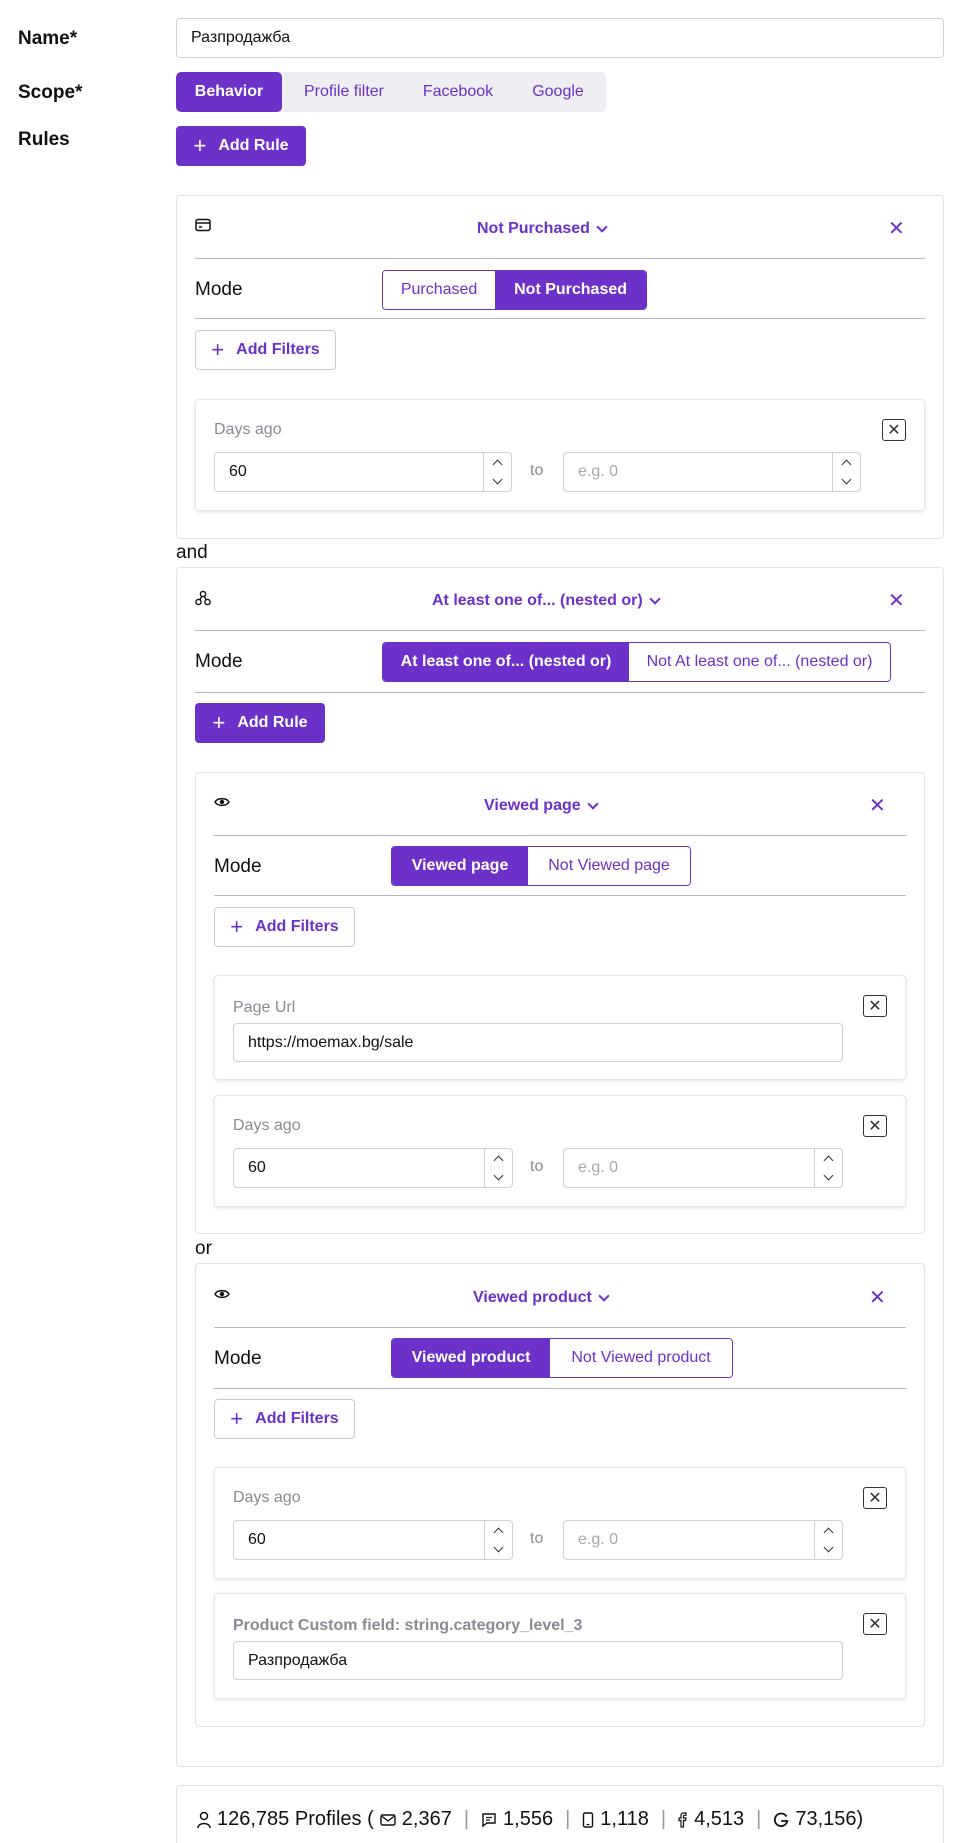 The image size is (955, 1843). What do you see at coordinates (203, 1248) in the screenshot?
I see `rule-joiner-or: or` at bounding box center [203, 1248].